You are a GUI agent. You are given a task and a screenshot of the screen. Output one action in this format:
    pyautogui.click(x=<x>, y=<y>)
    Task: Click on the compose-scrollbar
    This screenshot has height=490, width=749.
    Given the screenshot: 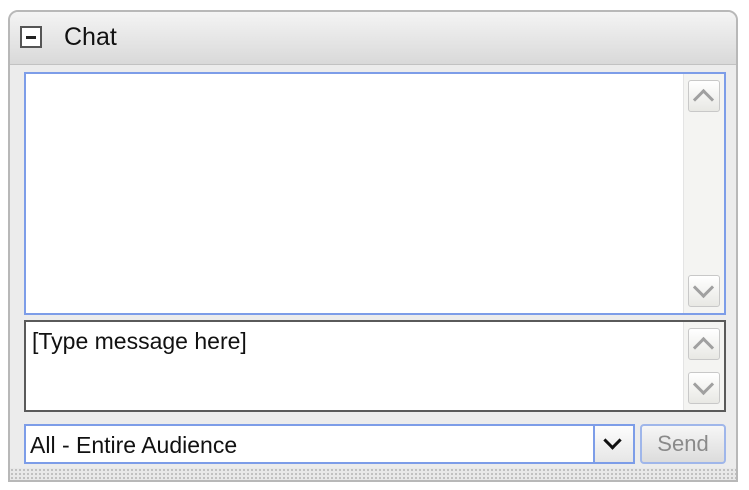 What is the action you would take?
    pyautogui.click(x=703, y=366)
    